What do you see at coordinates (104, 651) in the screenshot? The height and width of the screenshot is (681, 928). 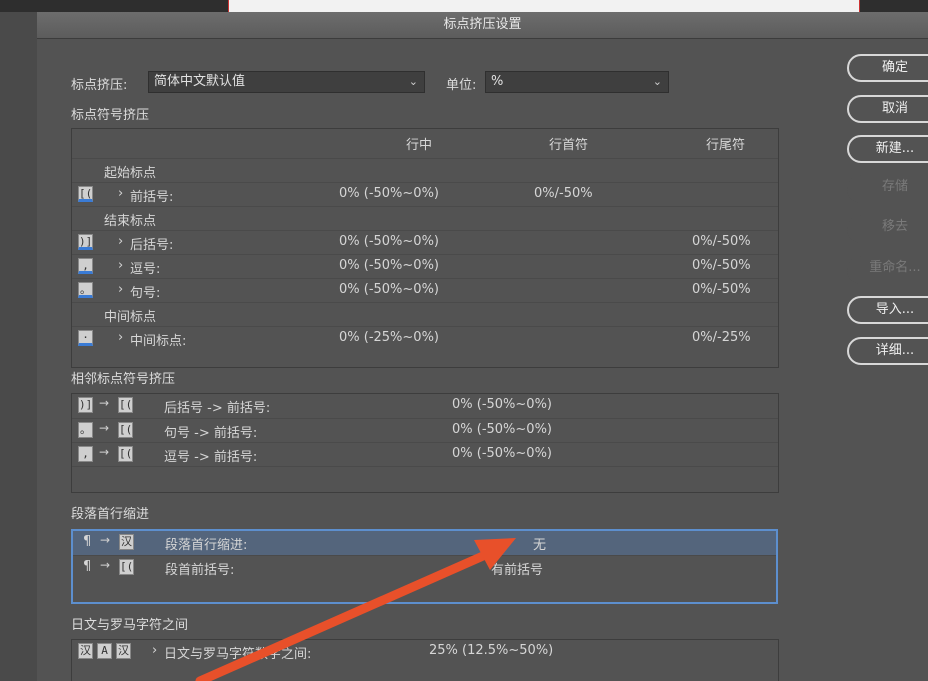 I see `alpha-char-icon: A` at bounding box center [104, 651].